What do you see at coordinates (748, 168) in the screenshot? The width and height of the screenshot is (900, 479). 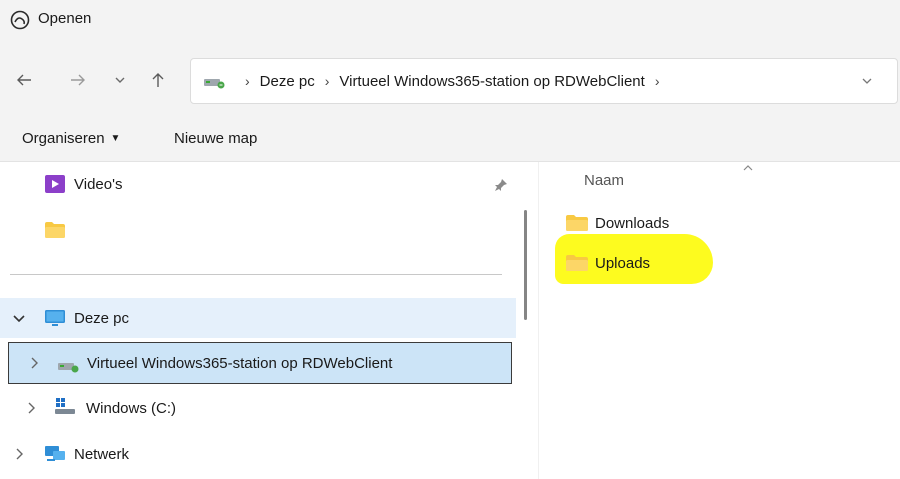 I see `sort-ascending-icon` at bounding box center [748, 168].